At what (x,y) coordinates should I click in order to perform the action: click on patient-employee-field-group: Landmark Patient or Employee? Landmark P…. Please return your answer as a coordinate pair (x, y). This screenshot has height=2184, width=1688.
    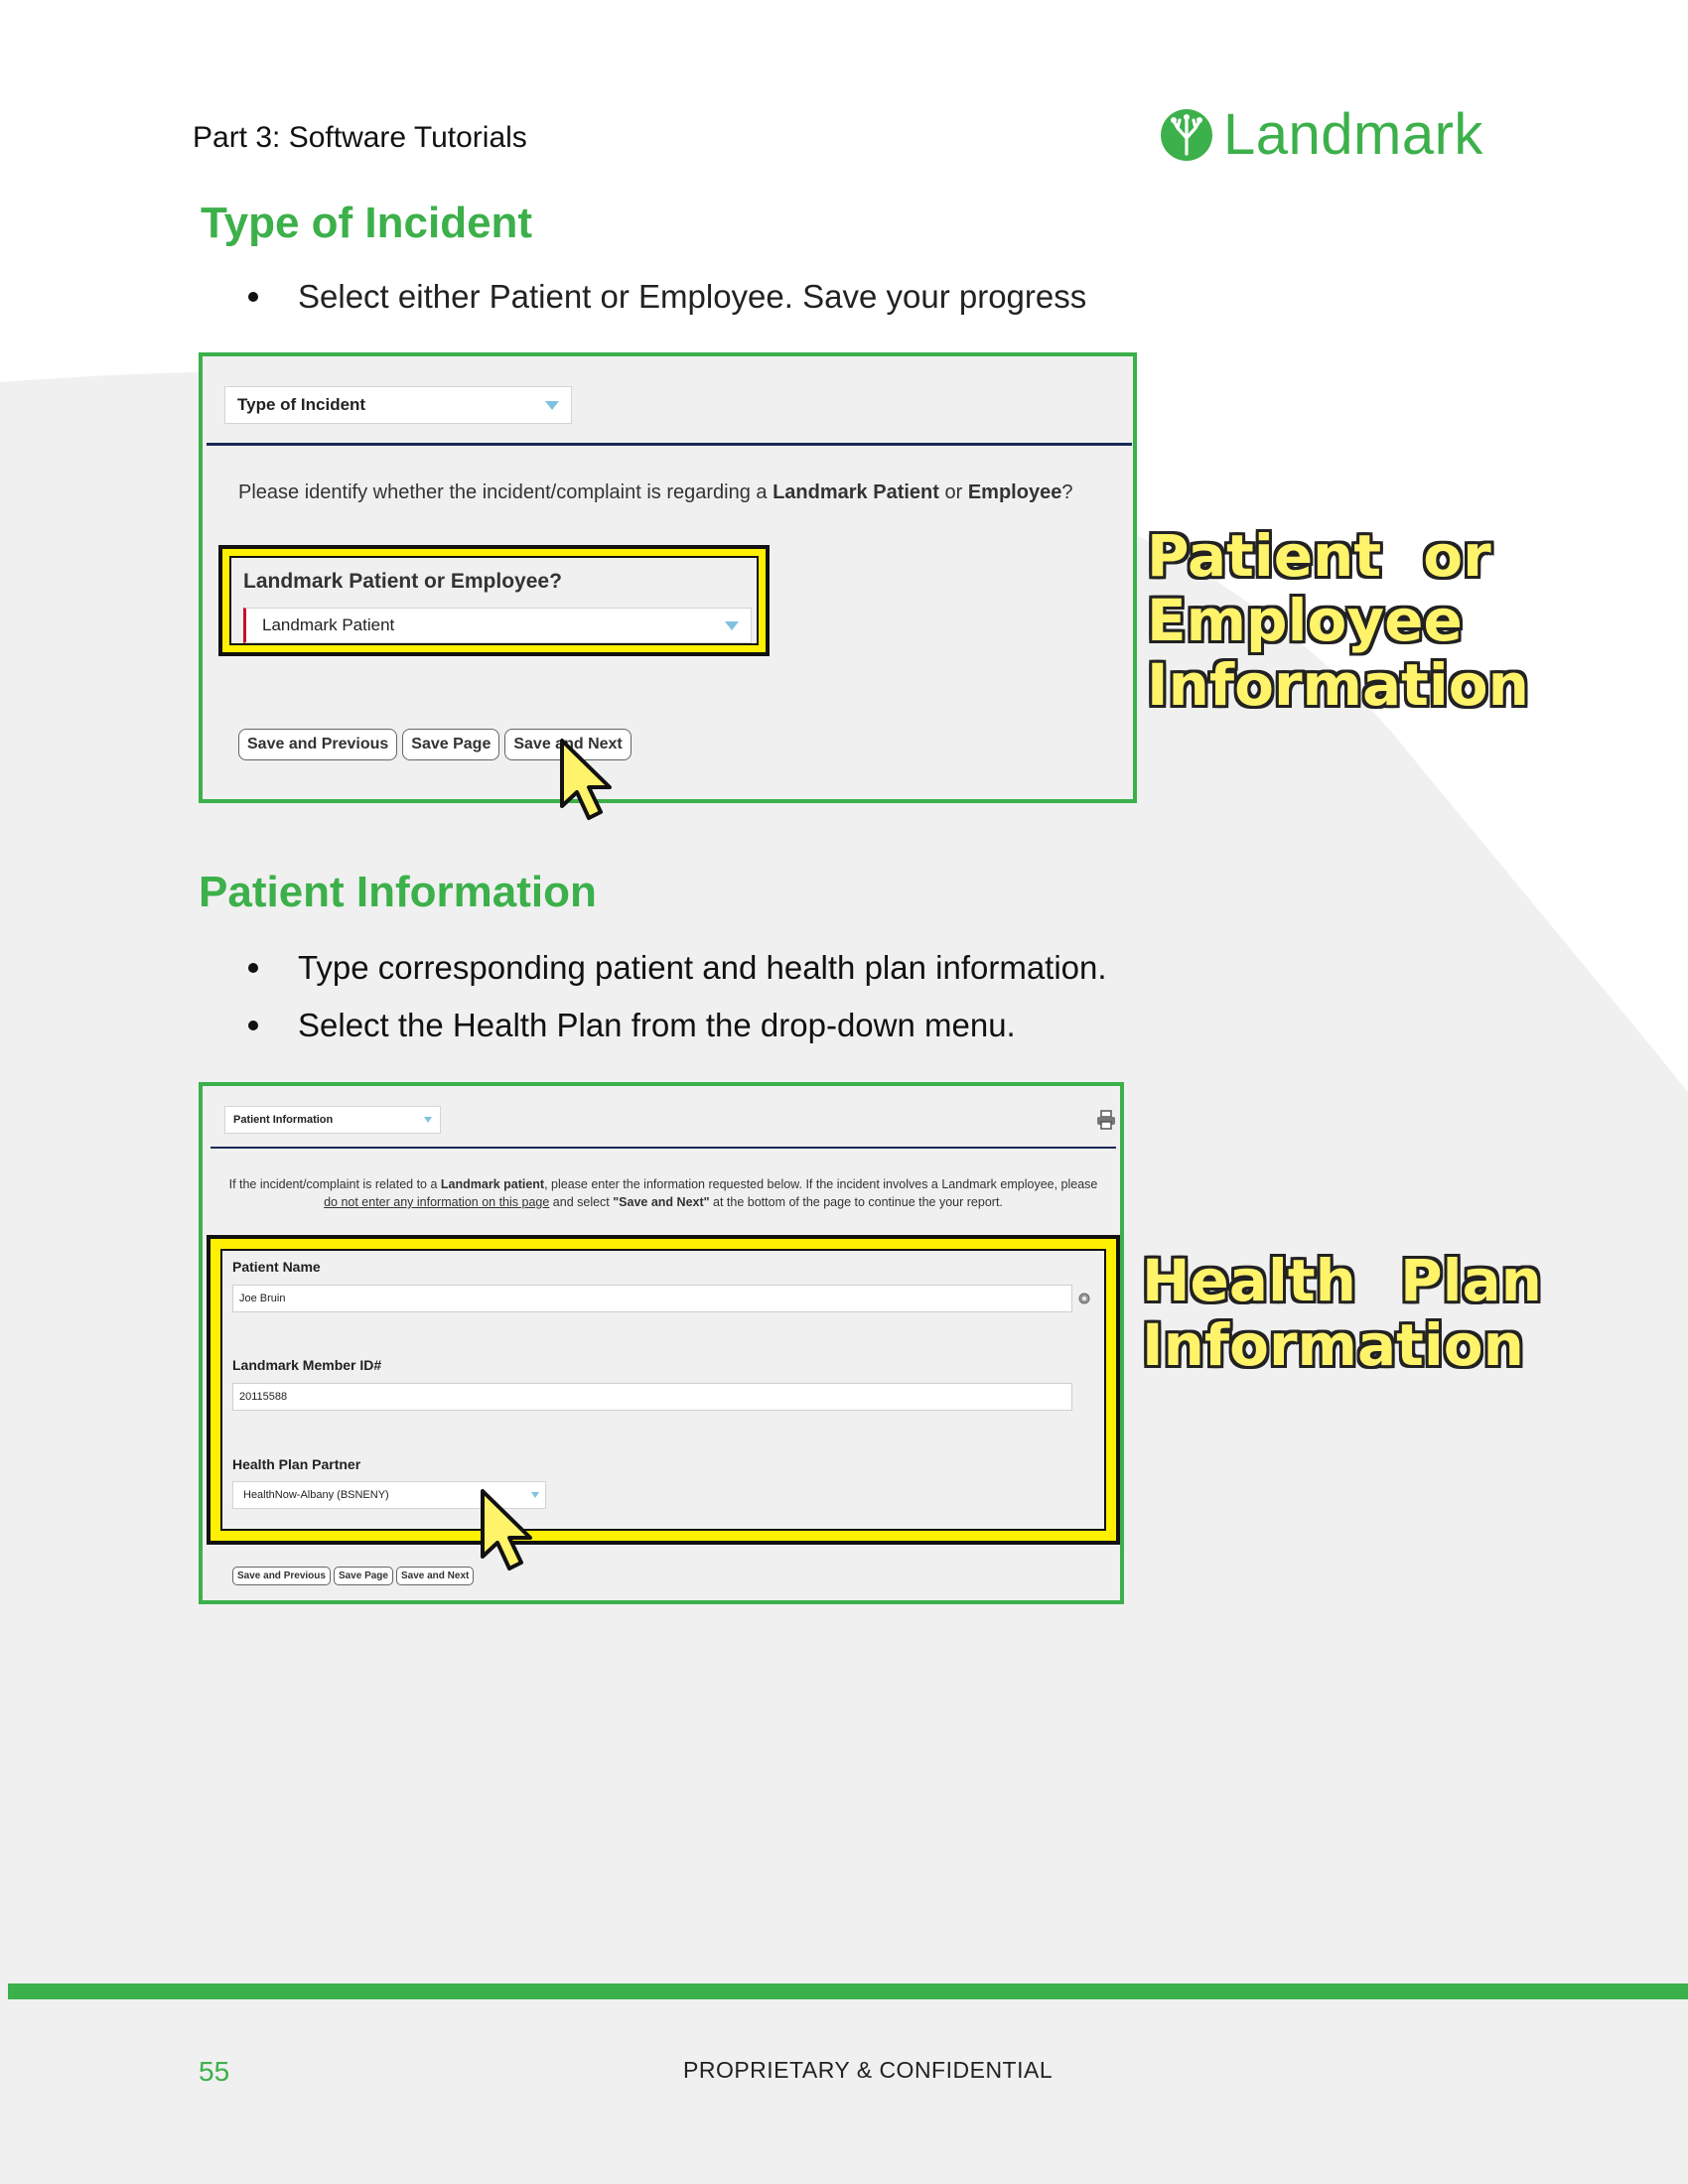
    Looking at the image, I should click on (494, 600).